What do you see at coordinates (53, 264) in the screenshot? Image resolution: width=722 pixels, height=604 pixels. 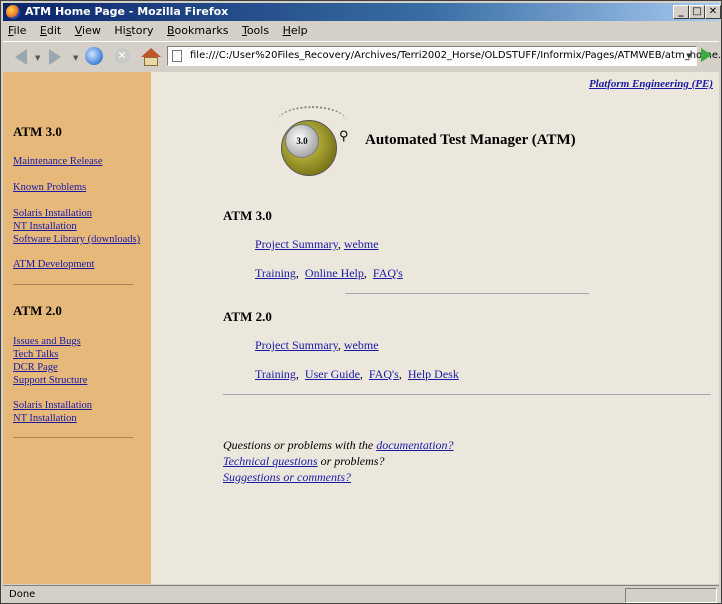 I see `sidebar-link-atm-development: ATM Development` at bounding box center [53, 264].